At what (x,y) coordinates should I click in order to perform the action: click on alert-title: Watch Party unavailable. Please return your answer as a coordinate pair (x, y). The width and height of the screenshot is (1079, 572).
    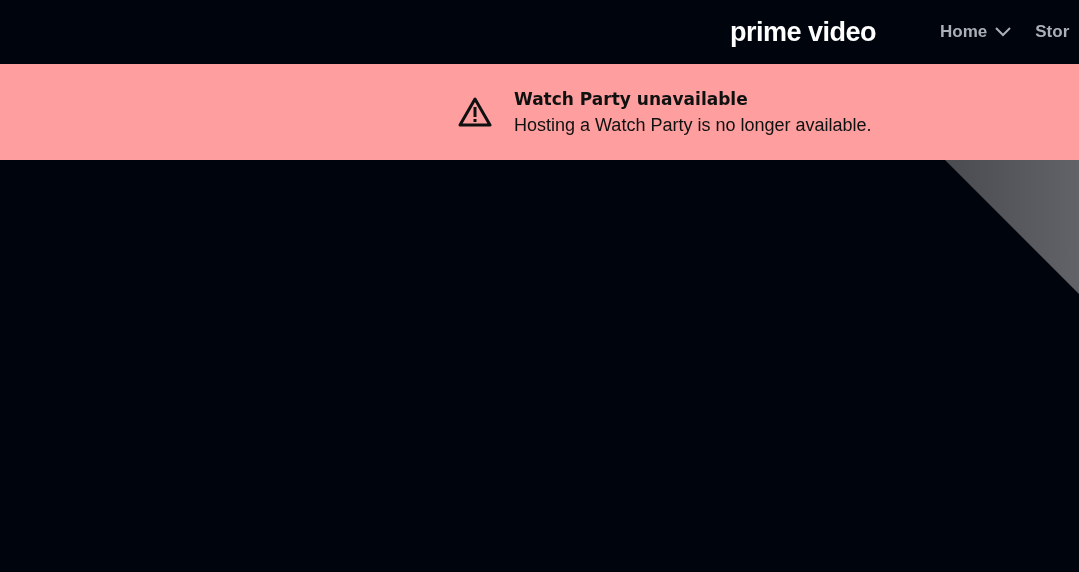
    Looking at the image, I should click on (631, 98).